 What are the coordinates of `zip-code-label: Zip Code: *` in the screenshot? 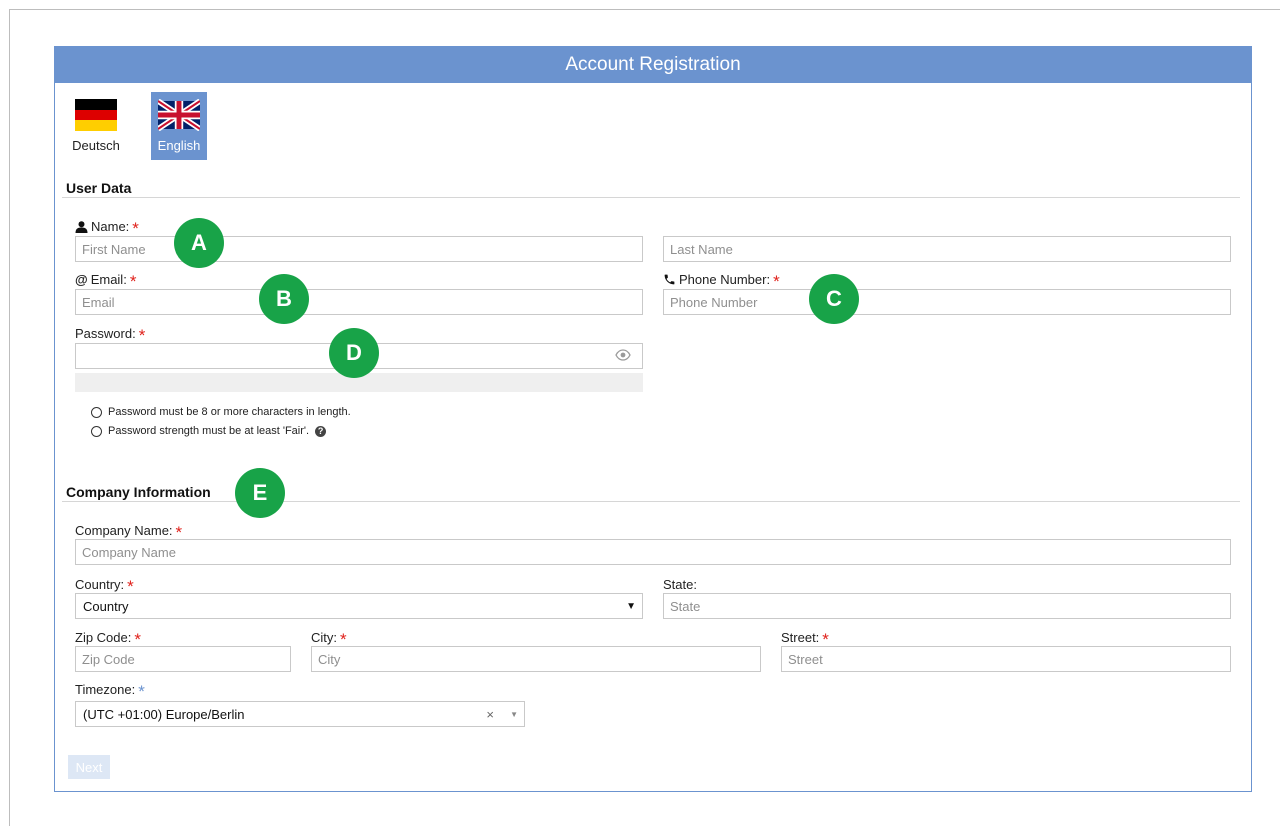 It's located at (108, 639).